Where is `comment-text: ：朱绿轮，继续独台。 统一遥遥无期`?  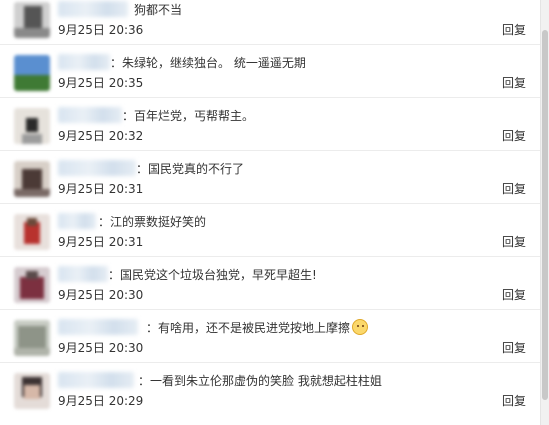 comment-text: ：朱绿轮，继续独台。 统一遥遥无期 is located at coordinates (208, 63).